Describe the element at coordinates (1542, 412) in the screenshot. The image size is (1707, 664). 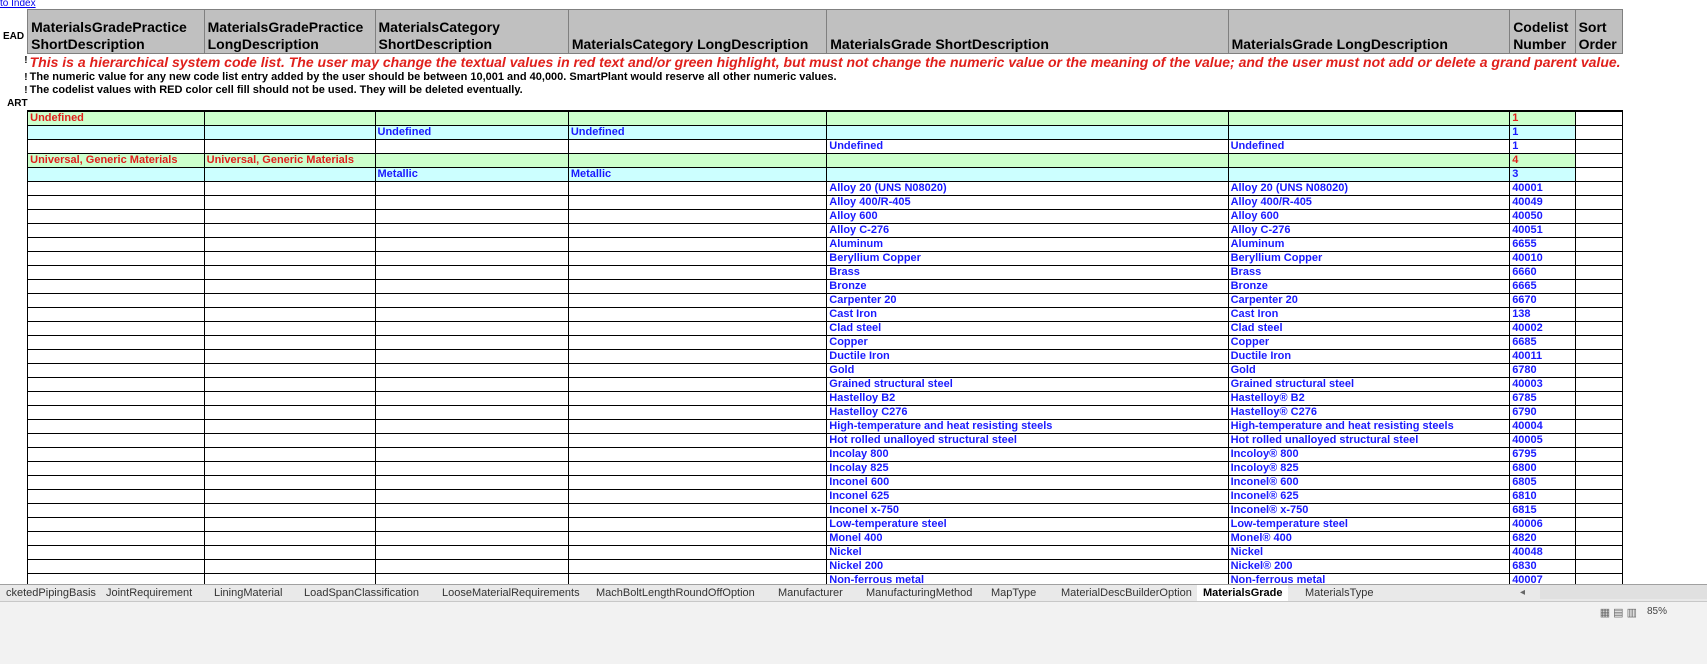
I see `codelist-number-cell: 6790` at that location.